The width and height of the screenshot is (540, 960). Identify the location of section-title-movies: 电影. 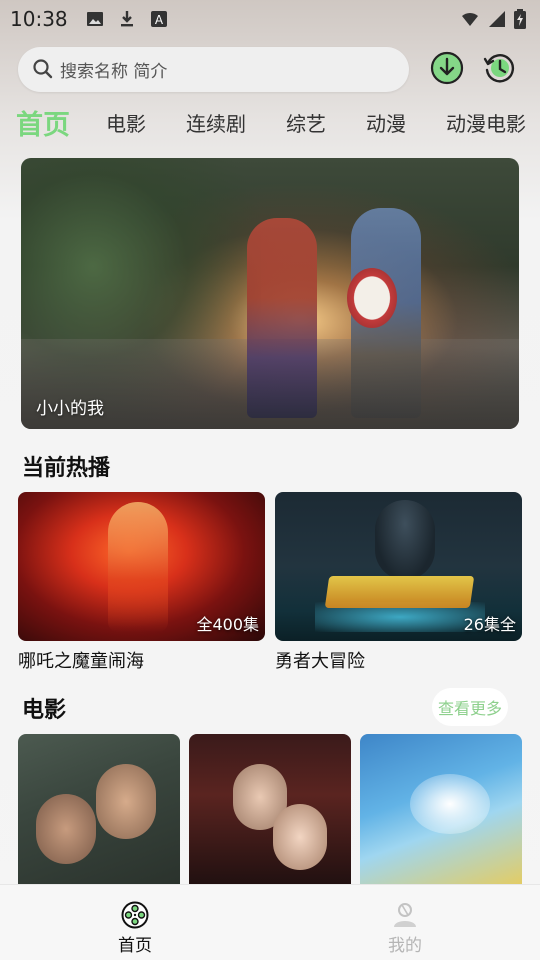
(44, 710).